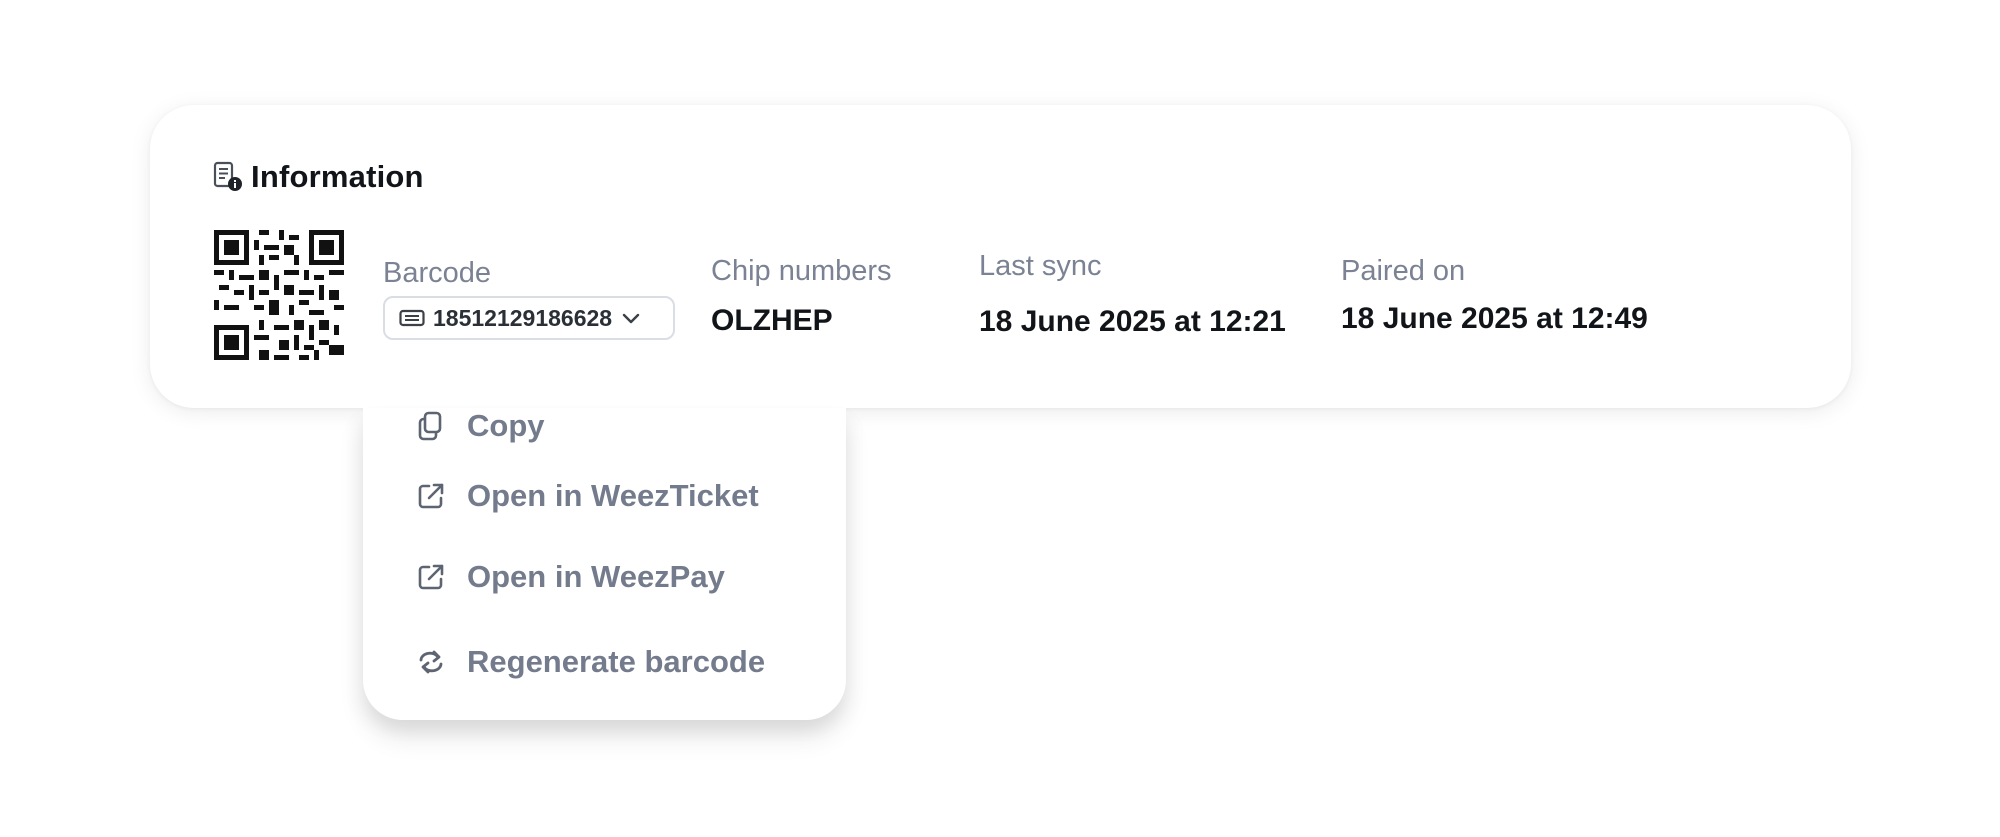 The image size is (2000, 837). I want to click on barcode-label: Barcode, so click(437, 273).